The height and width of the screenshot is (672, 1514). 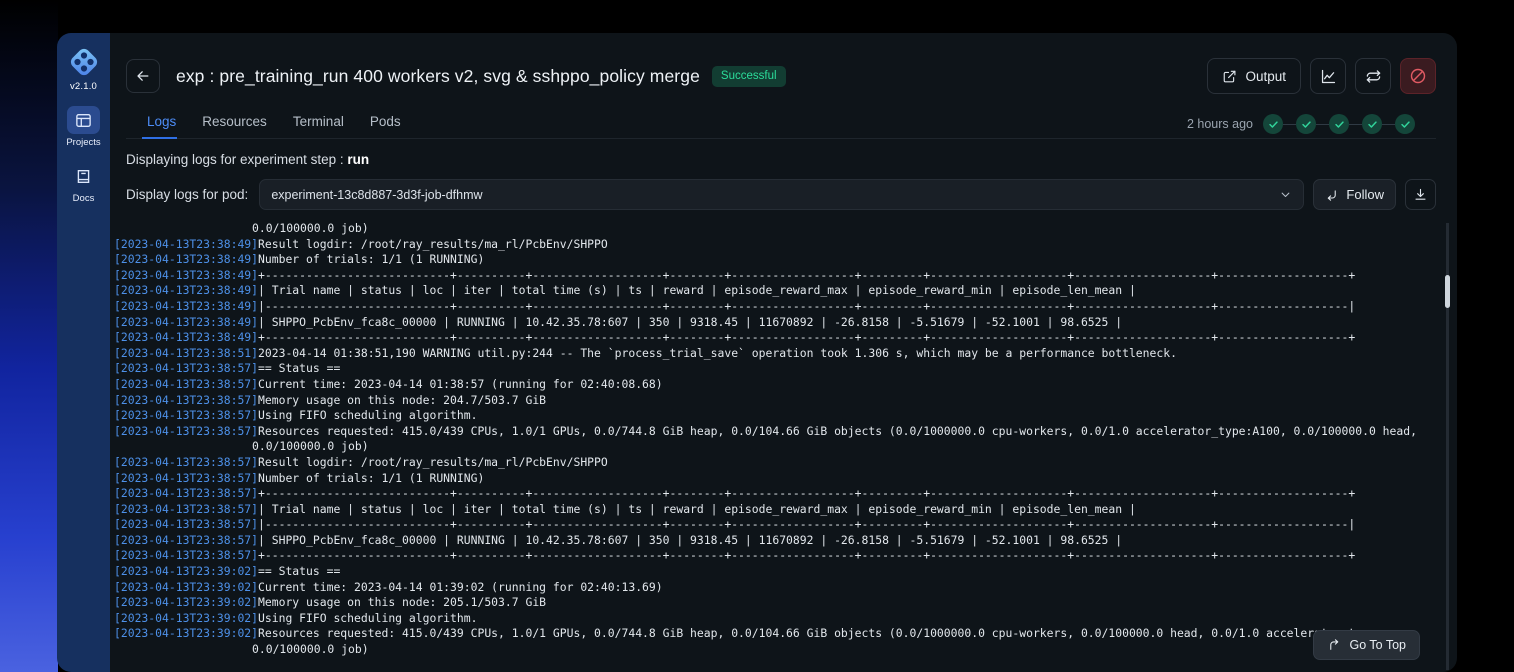 What do you see at coordinates (368, 617) in the screenshot?
I see `log-message: Using FIFO scheduling algorithm.` at bounding box center [368, 617].